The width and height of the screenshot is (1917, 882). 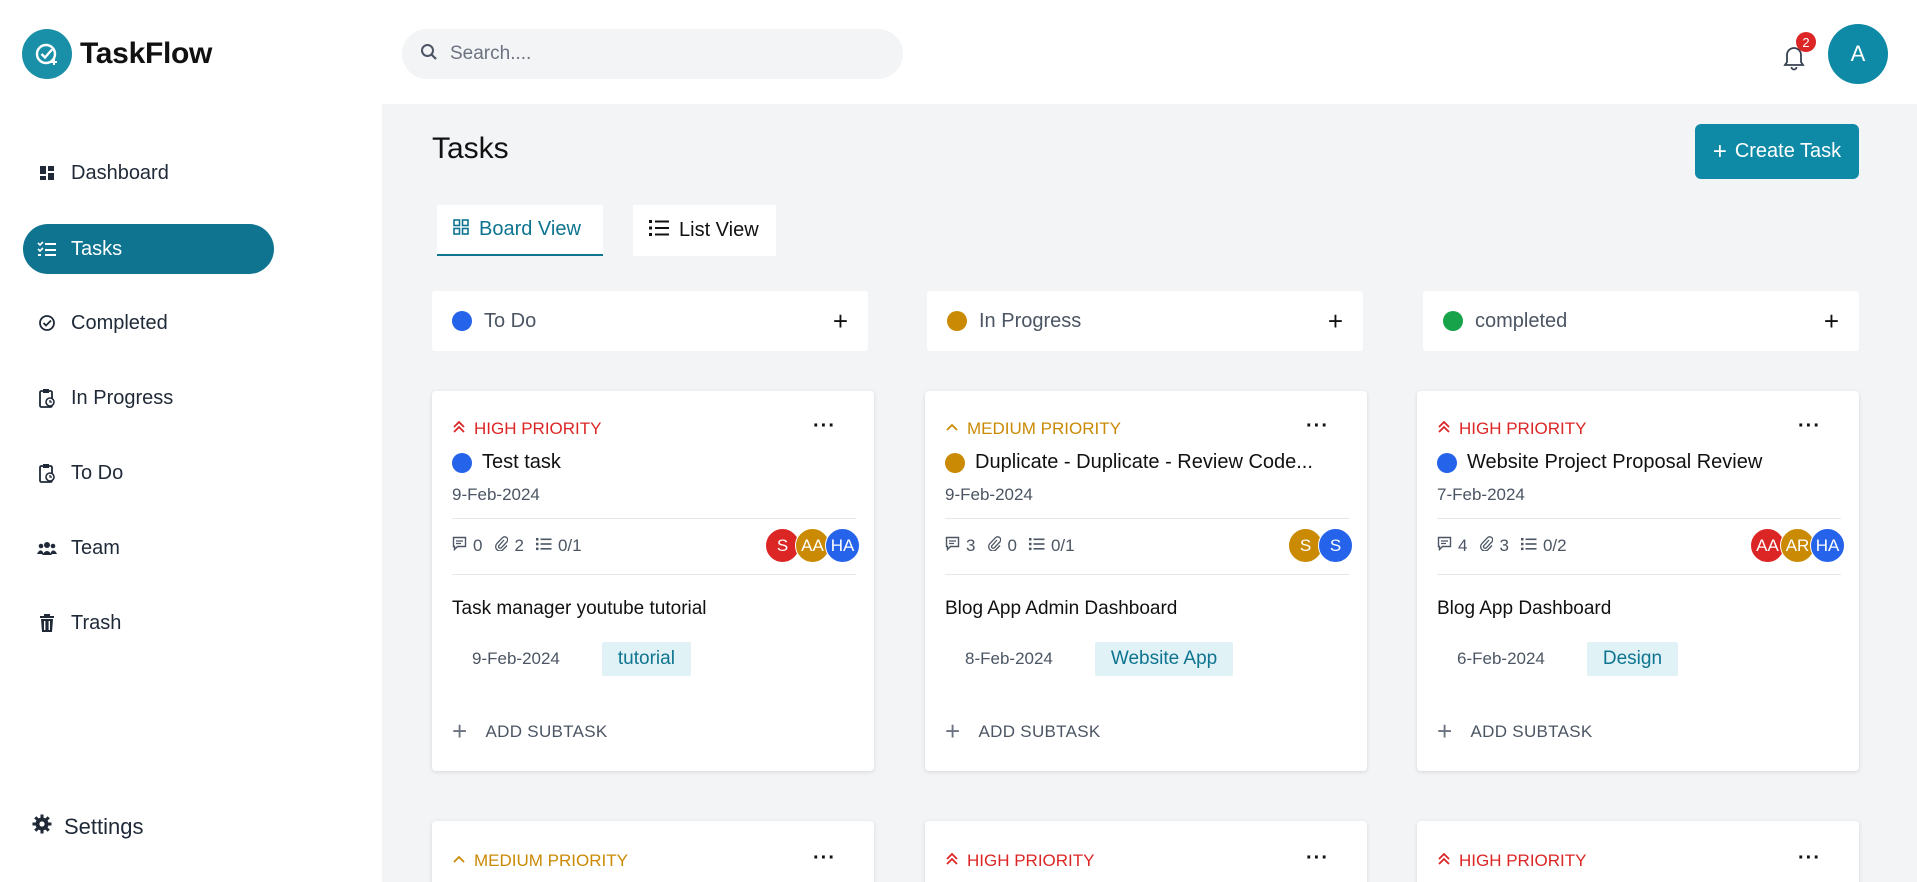 I want to click on subtask-tag: Website App, so click(x=1164, y=659).